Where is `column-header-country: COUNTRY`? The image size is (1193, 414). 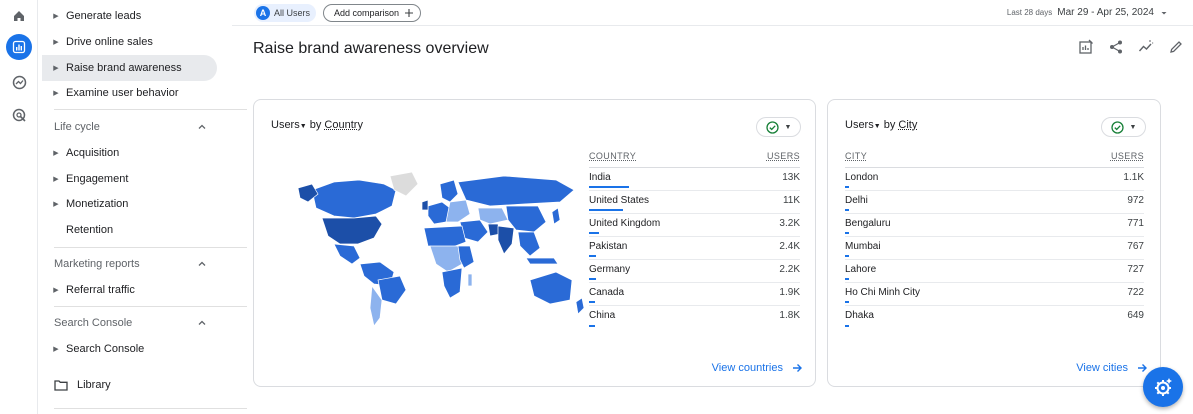 column-header-country: COUNTRY is located at coordinates (612, 159).